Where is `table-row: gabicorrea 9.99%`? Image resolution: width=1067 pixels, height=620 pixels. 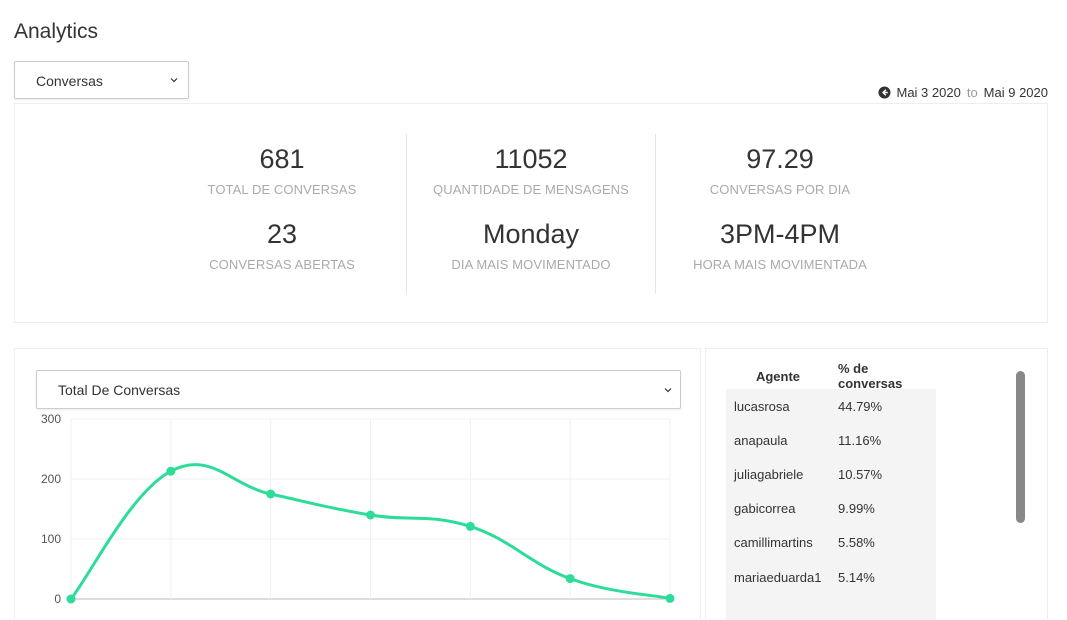
table-row: gabicorrea 9.99% is located at coordinates (831, 509).